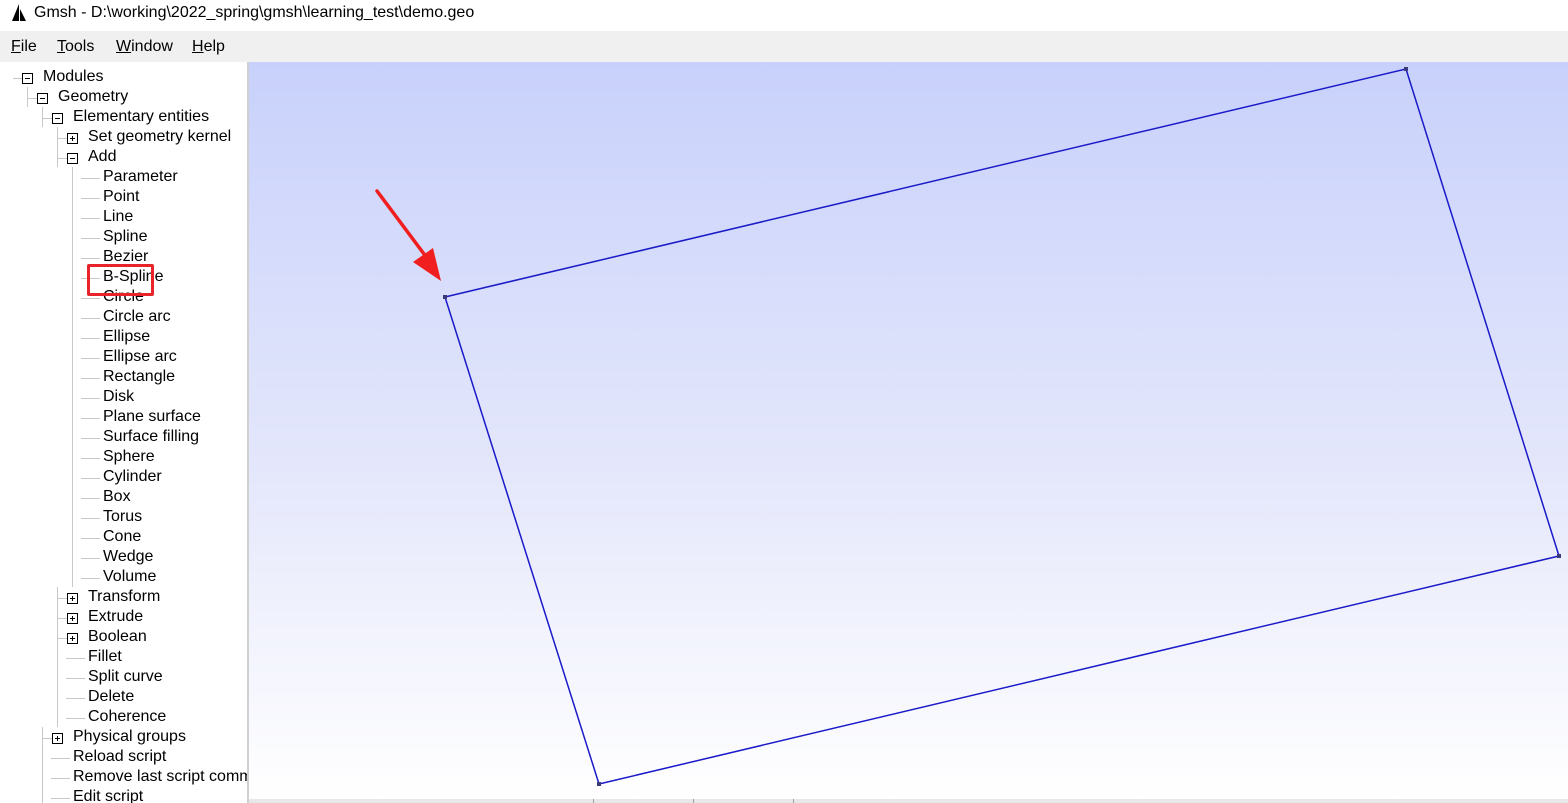 This screenshot has width=1568, height=803. Describe the element at coordinates (123, 517) in the screenshot. I see `tree-item-torus: Torus` at that location.